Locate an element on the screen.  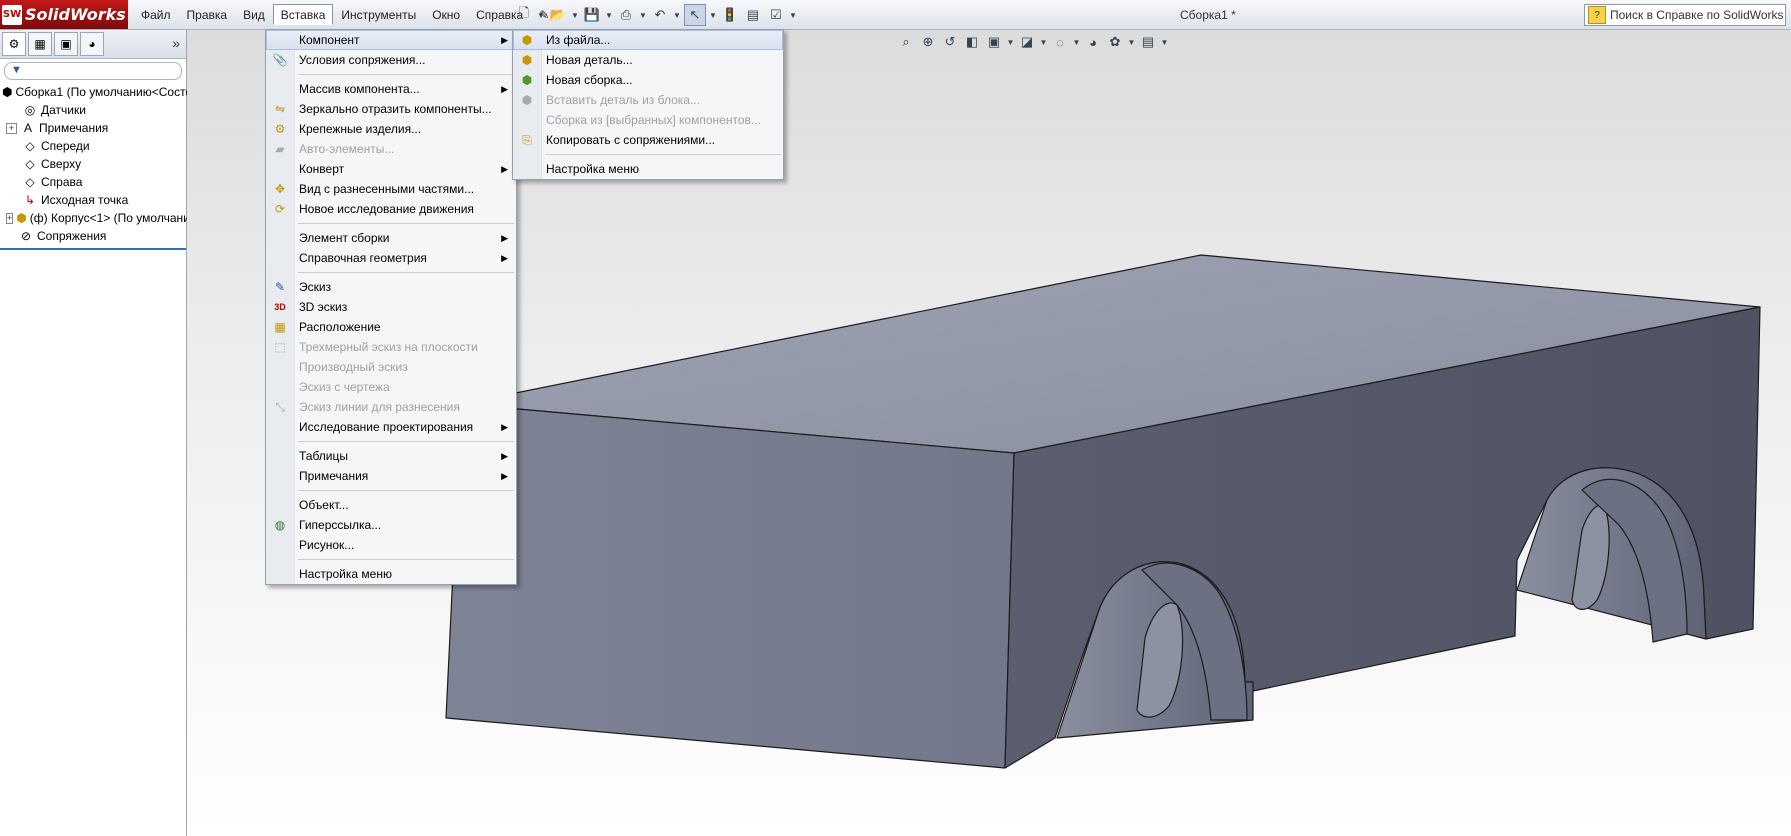
app-name: SolidWorks is located at coordinates (75, 14).